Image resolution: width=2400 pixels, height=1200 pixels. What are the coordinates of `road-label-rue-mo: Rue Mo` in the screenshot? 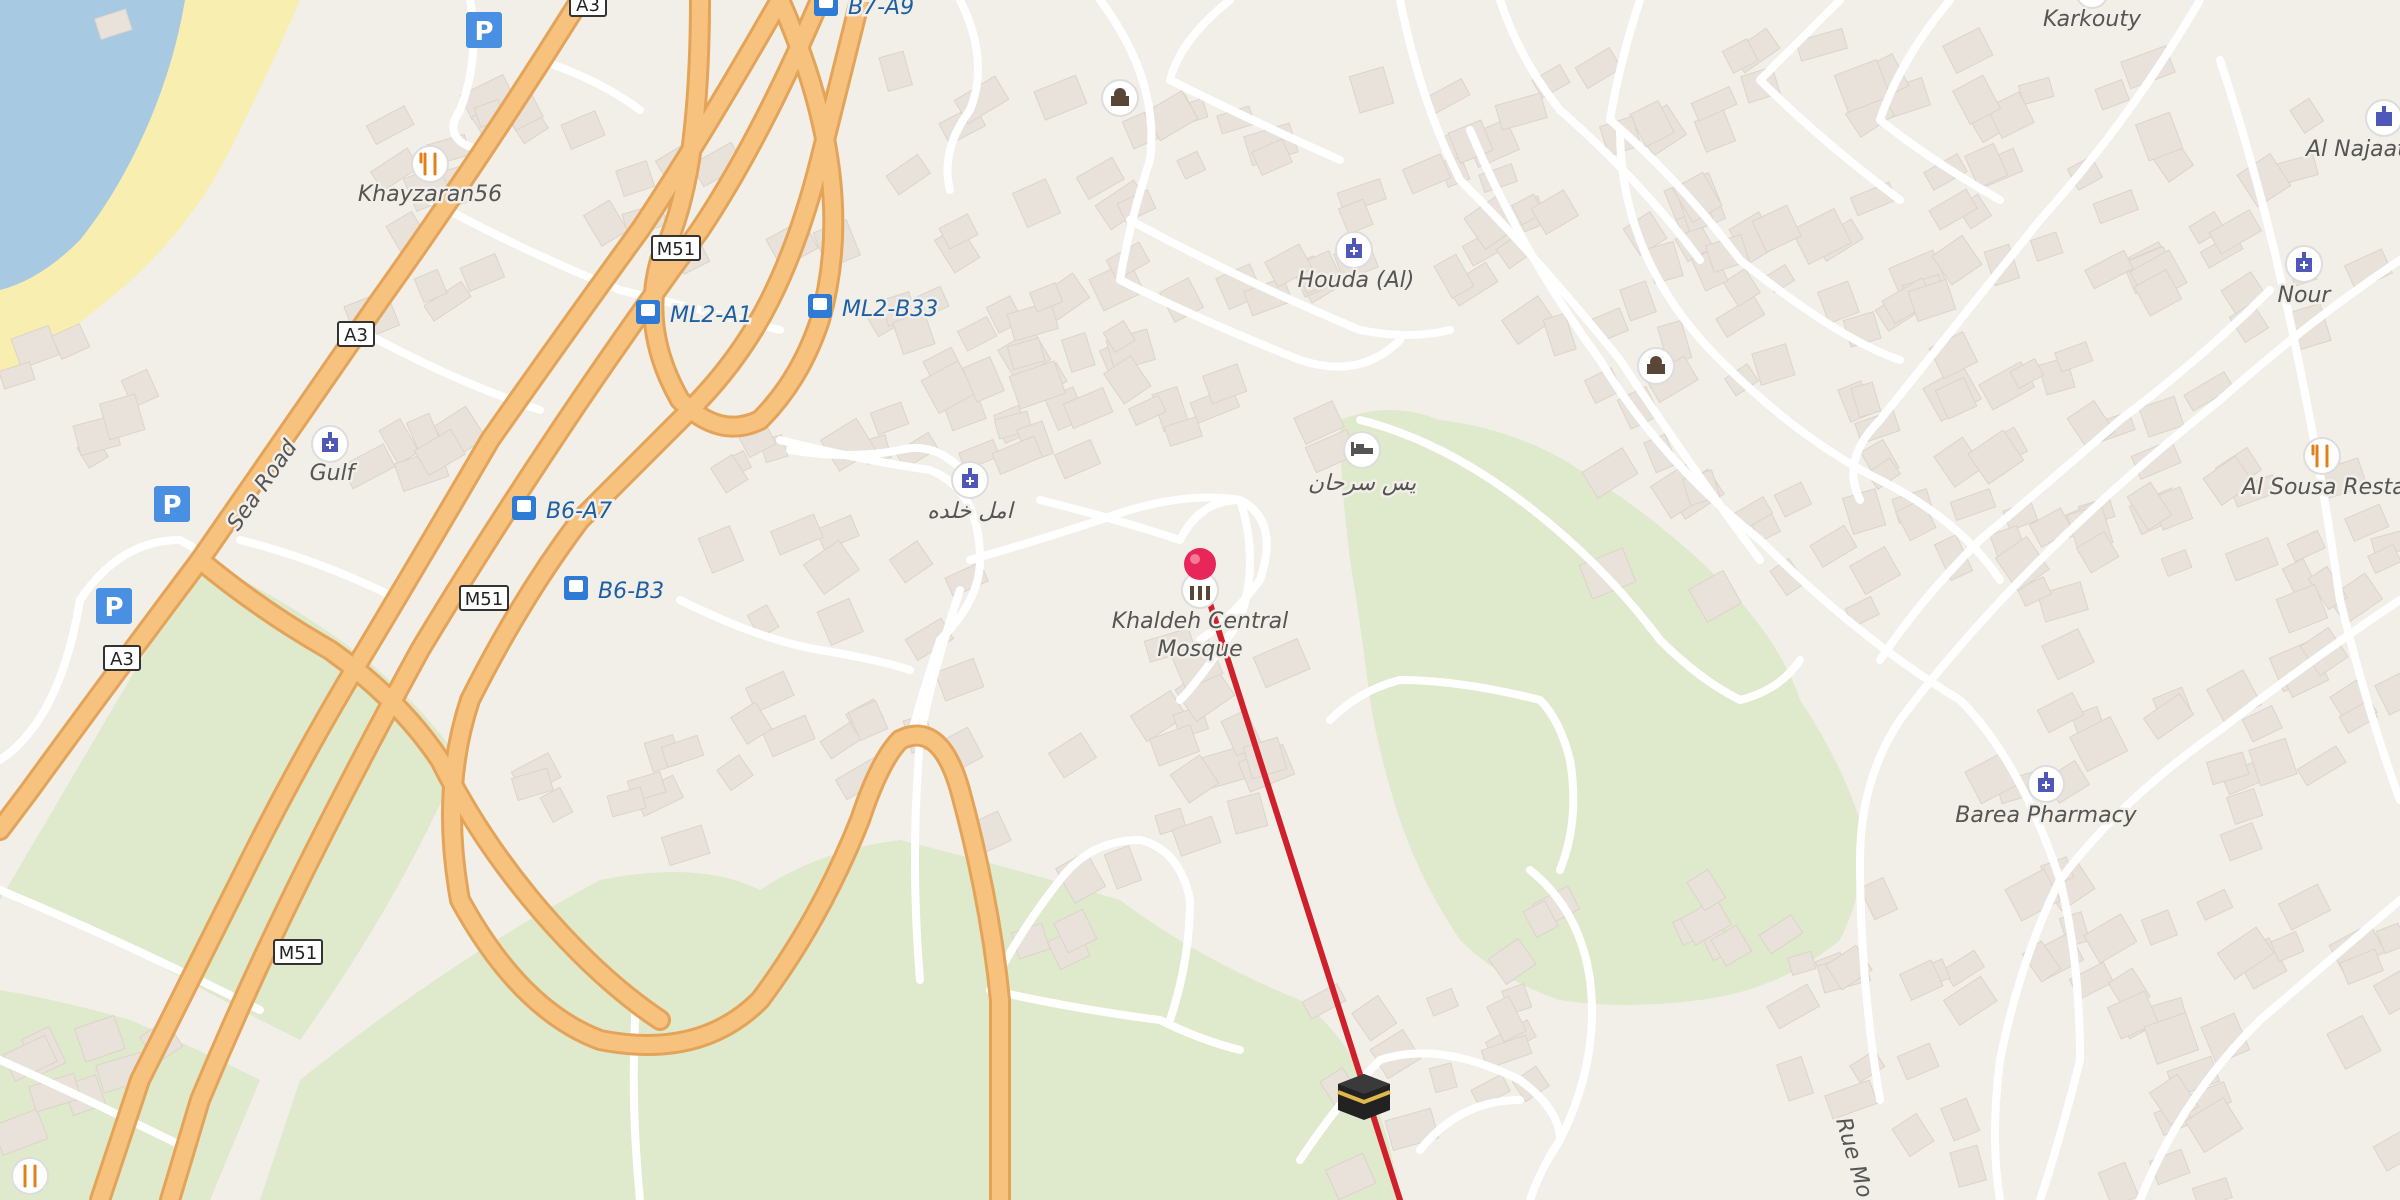 It's located at (1853, 1157).